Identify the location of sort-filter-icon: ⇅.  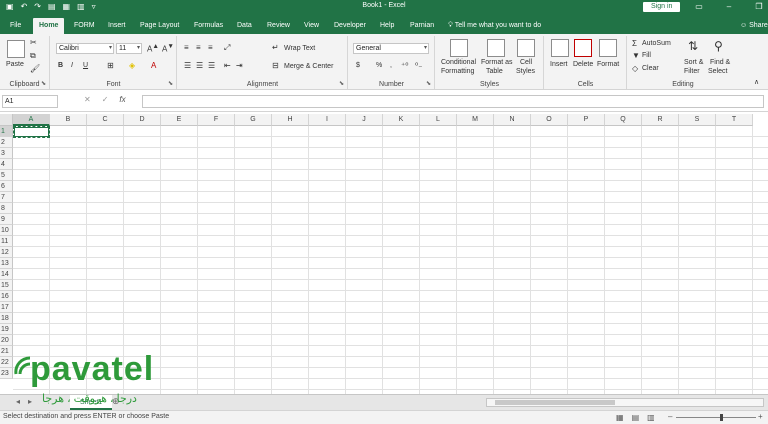
(693, 46).